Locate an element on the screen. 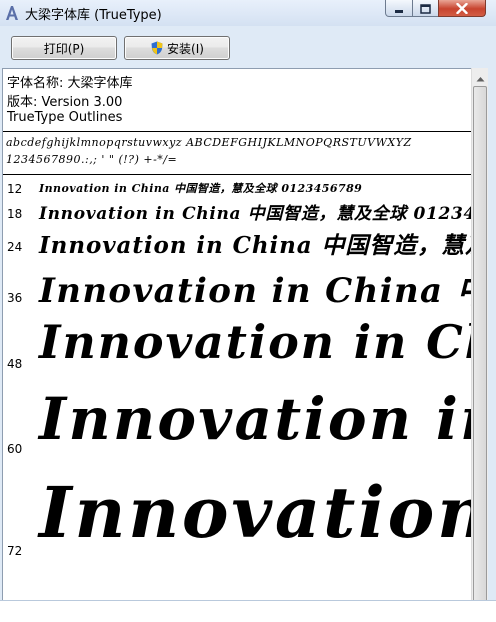  vertical-scrollbar is located at coordinates (480, 334).